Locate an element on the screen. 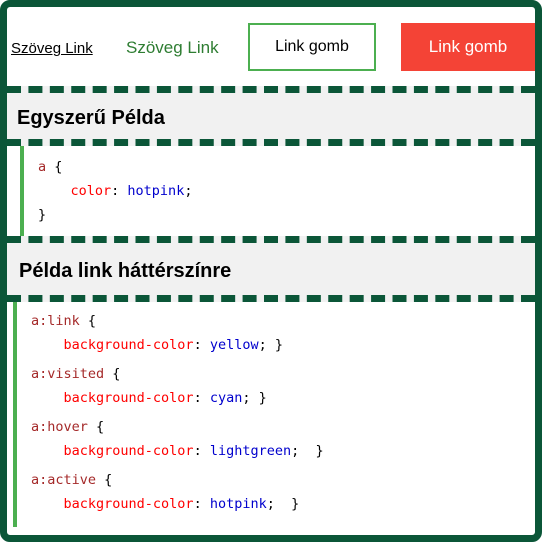 This screenshot has width=542, height=542. section-header-link-background: Példa link háttérszínre is located at coordinates (271, 269).